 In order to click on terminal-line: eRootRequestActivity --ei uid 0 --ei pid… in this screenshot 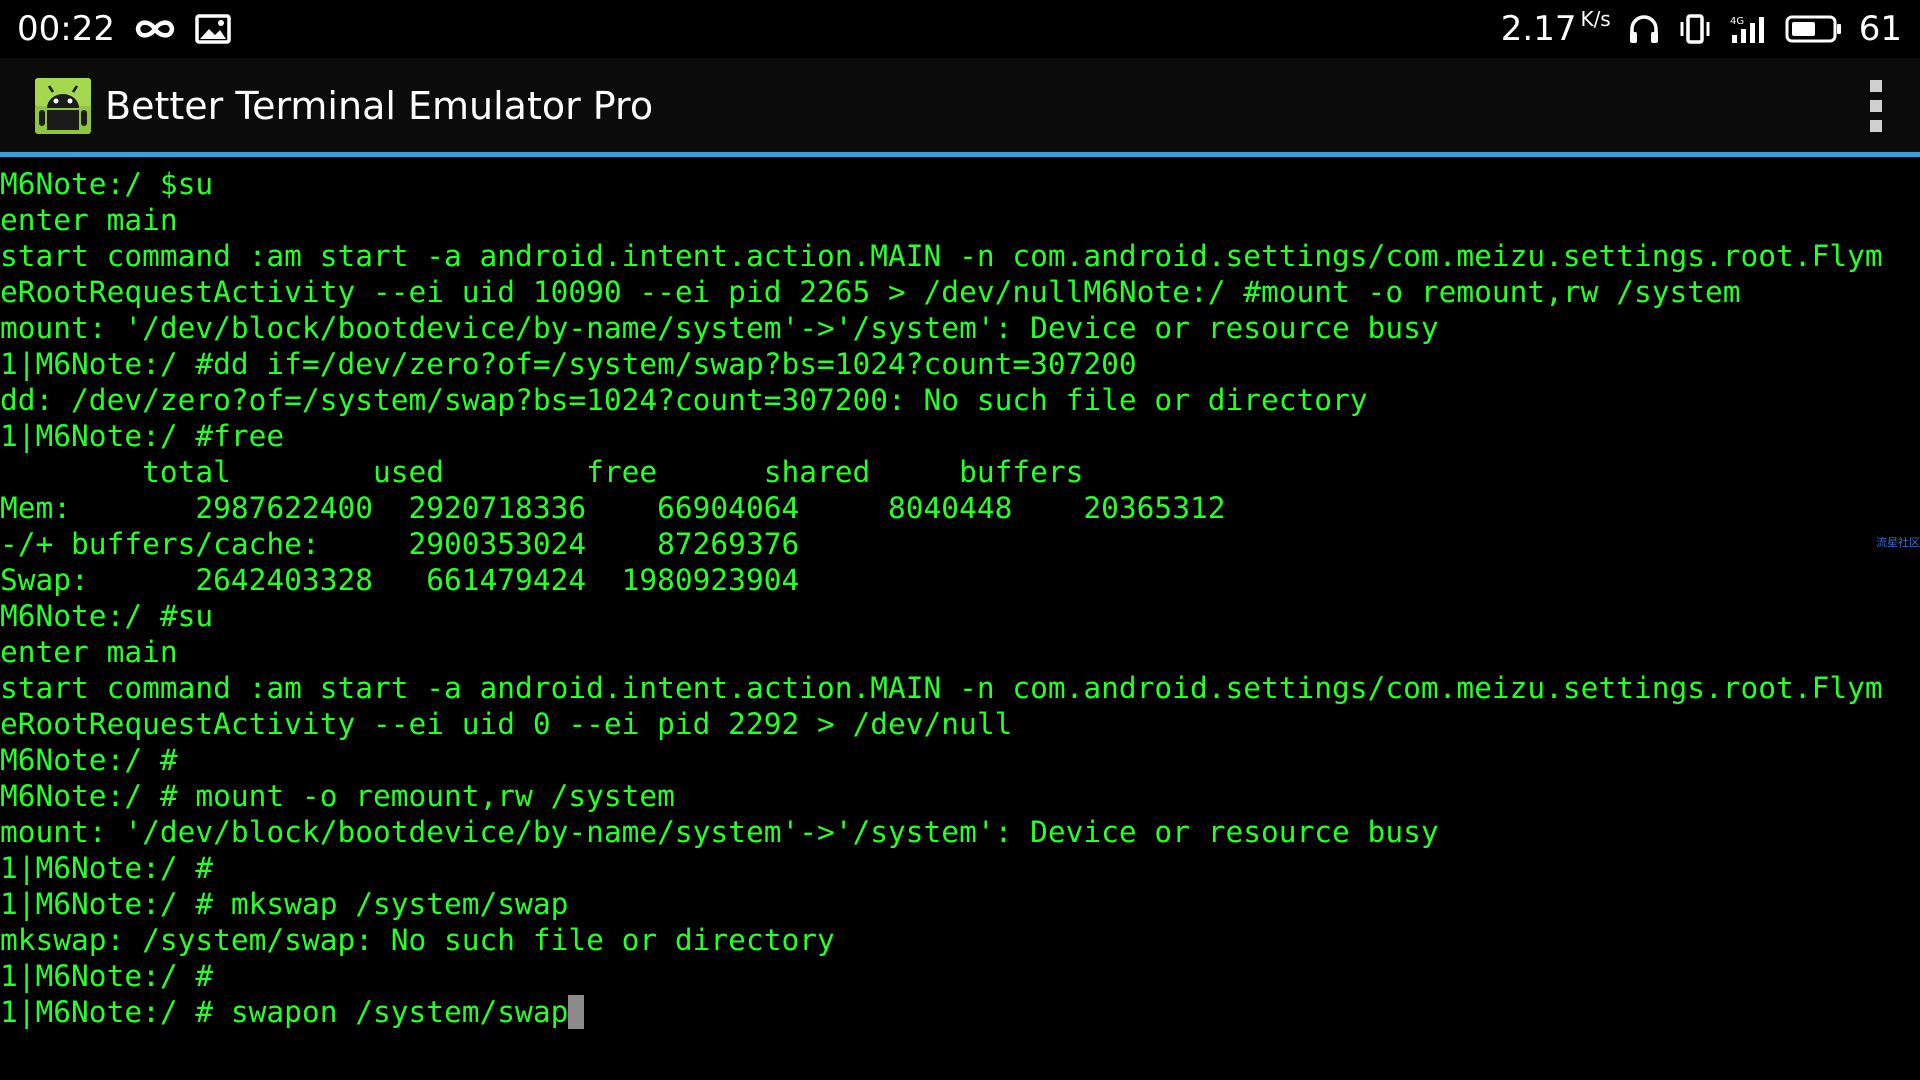, I will do `click(506, 724)`.